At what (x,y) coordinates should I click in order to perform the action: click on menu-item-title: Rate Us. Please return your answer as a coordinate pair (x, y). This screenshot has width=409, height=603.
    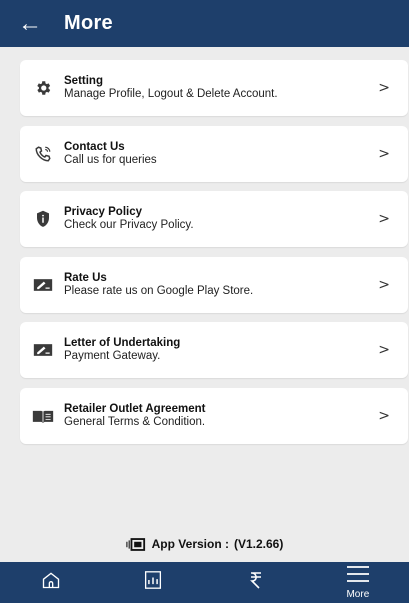
    Looking at the image, I should click on (85, 277).